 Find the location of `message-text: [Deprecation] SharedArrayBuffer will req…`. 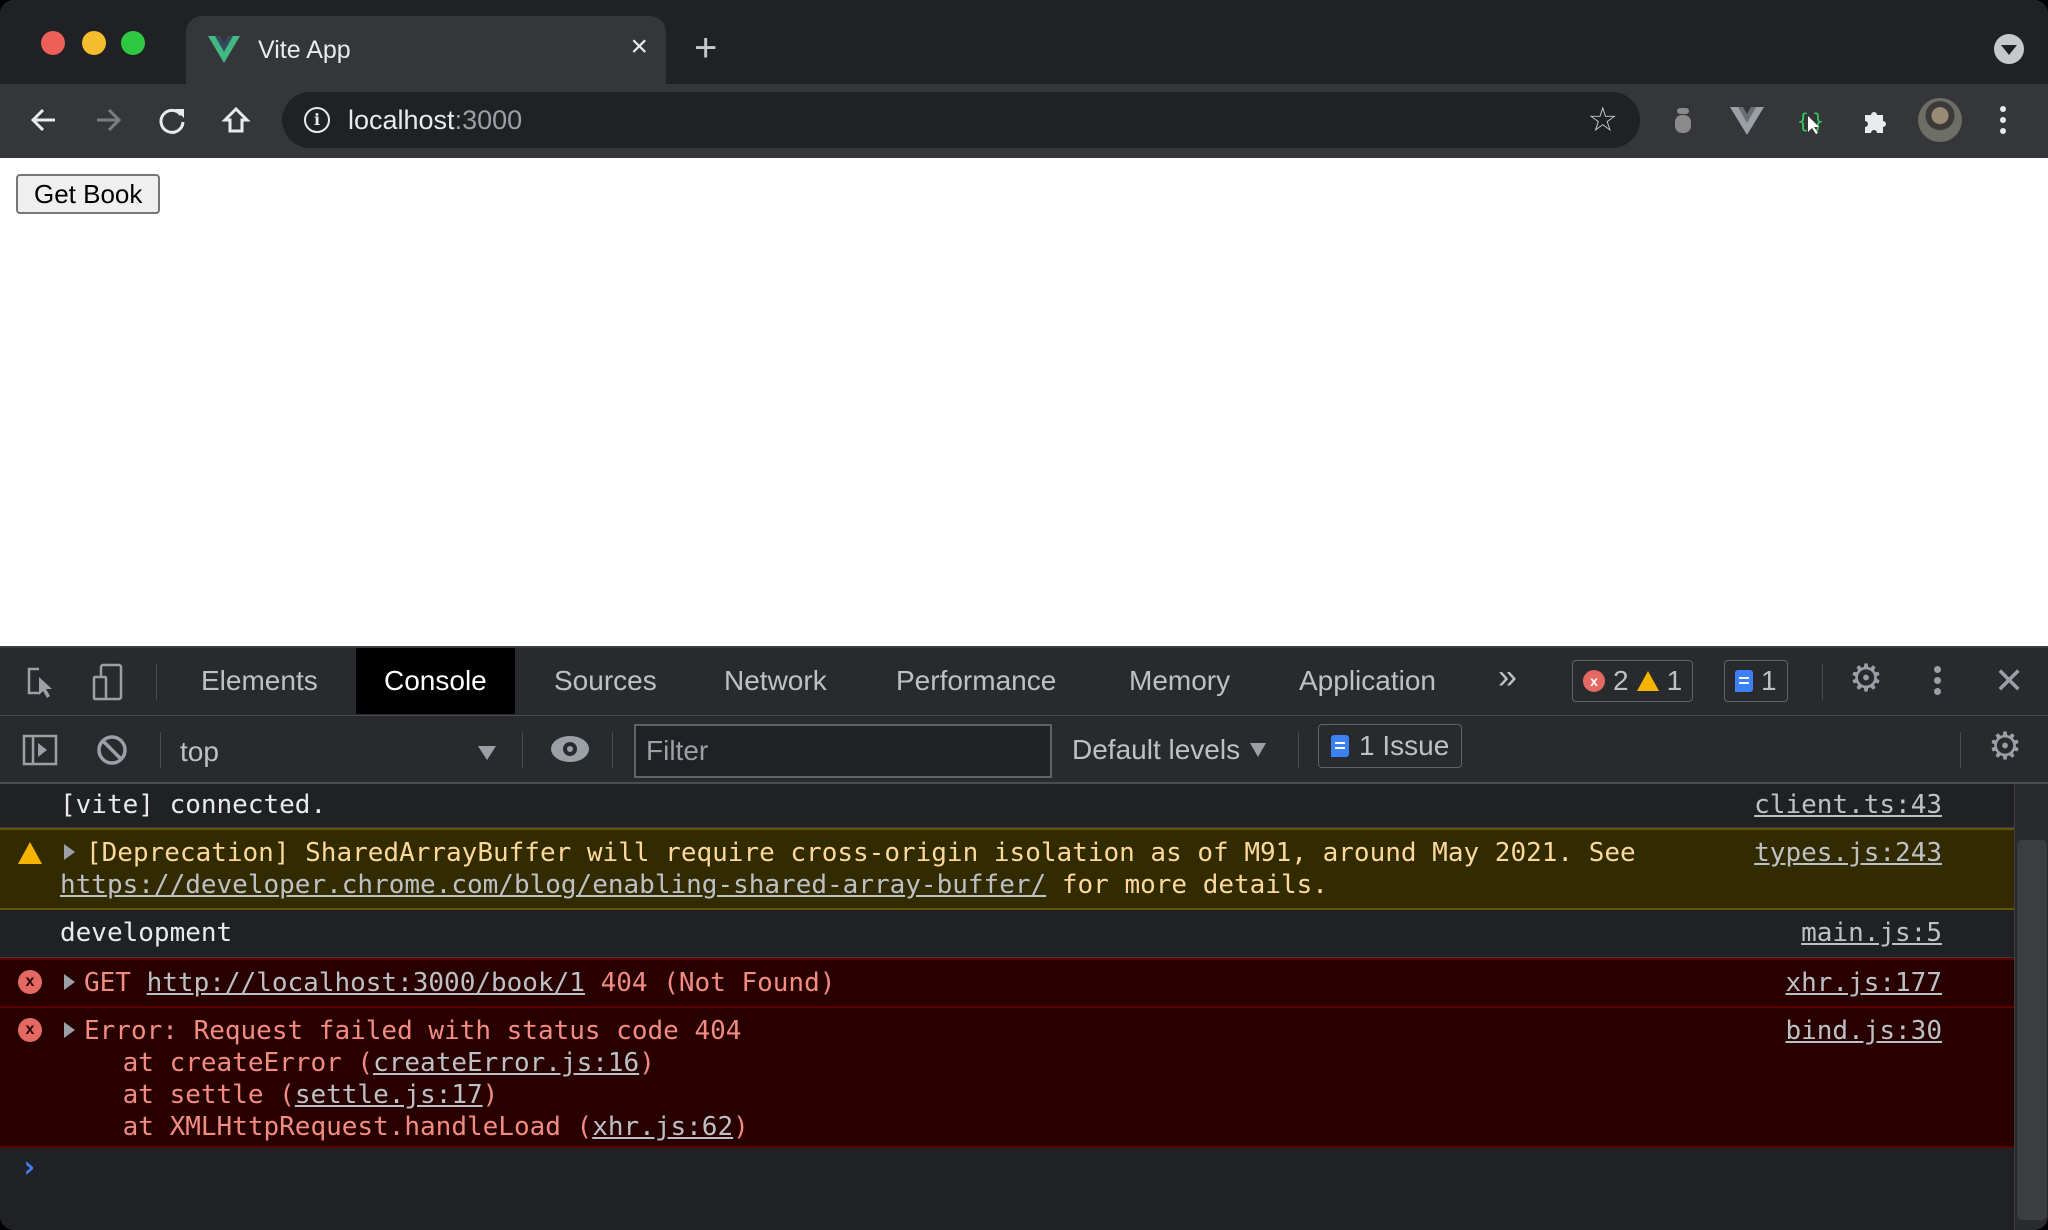

message-text: [Deprecation] SharedArrayBuffer will req… is located at coordinates (861, 853).